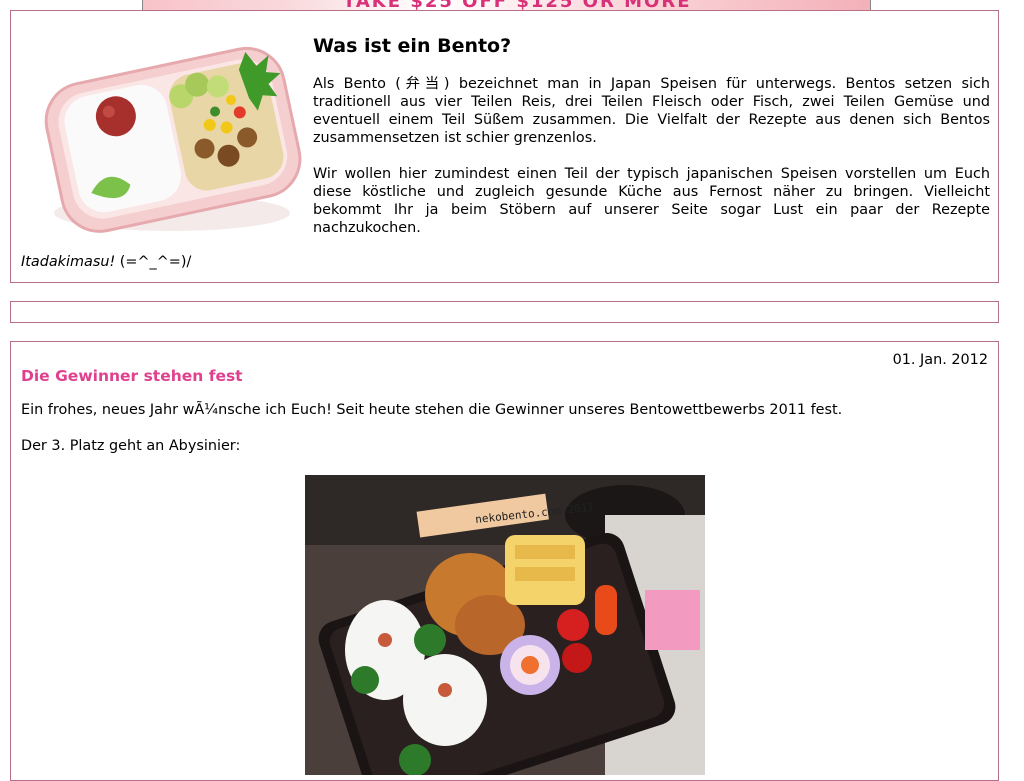  What do you see at coordinates (412, 46) in the screenshot?
I see `intro-title: Was ist ein Bento?` at bounding box center [412, 46].